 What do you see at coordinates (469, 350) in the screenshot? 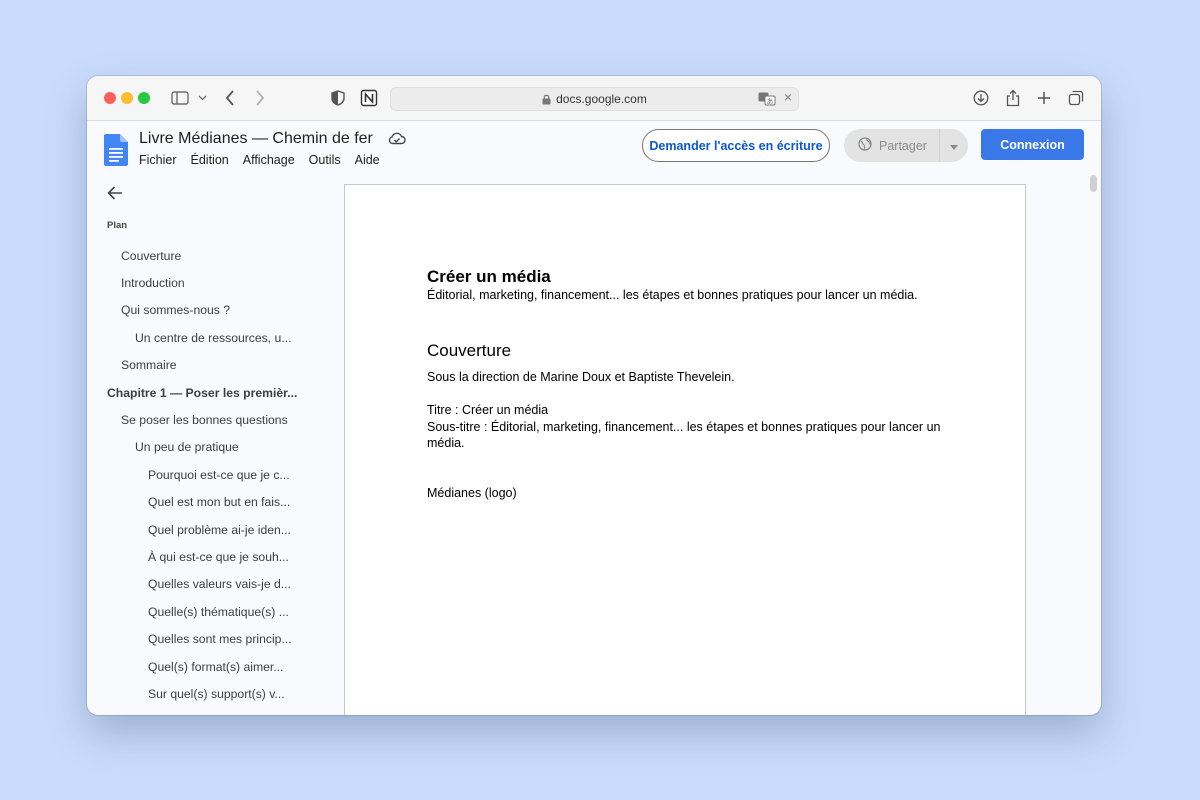
I see `section-heading: Couverture` at bounding box center [469, 350].